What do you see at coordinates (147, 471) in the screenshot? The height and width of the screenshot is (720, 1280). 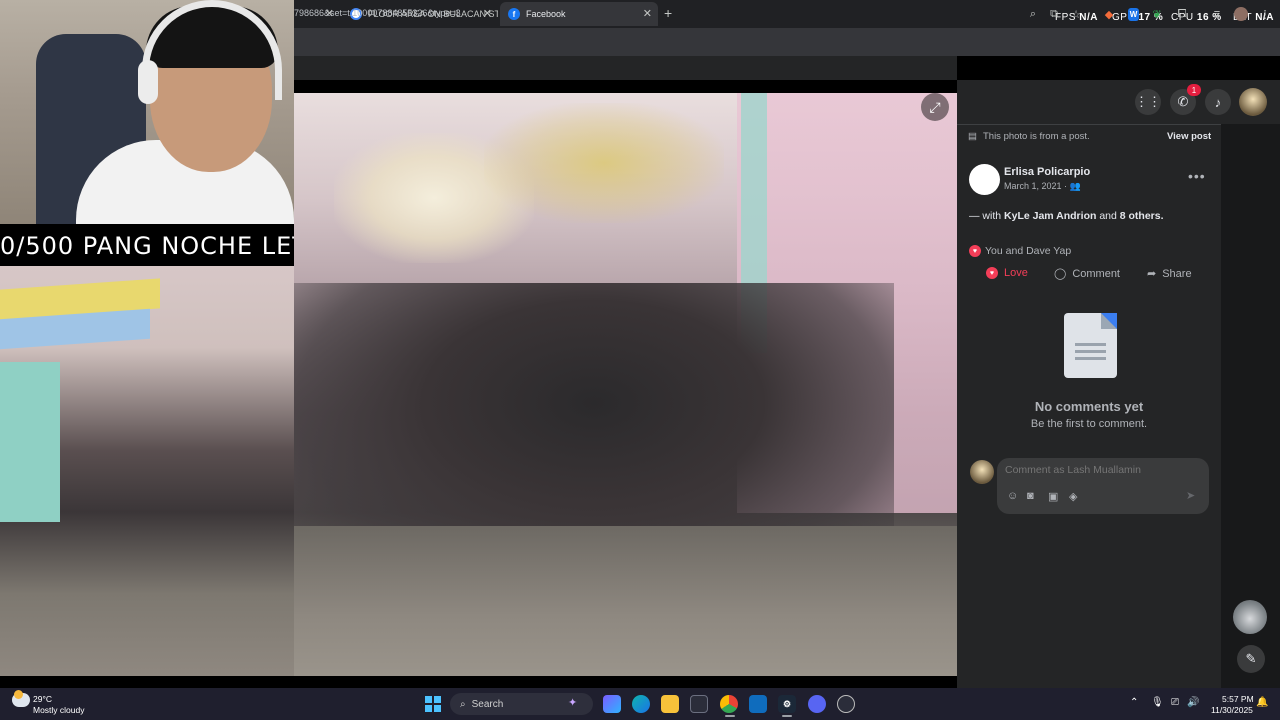 I see `photo-left-extension` at bounding box center [147, 471].